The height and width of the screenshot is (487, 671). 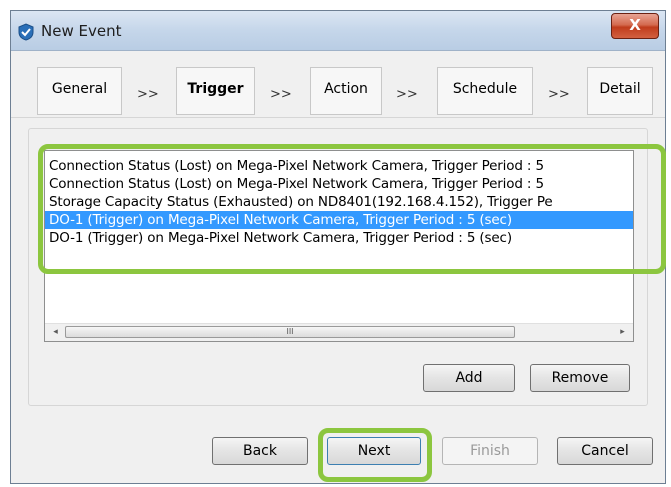 I want to click on grip-icon: III, so click(x=290, y=331).